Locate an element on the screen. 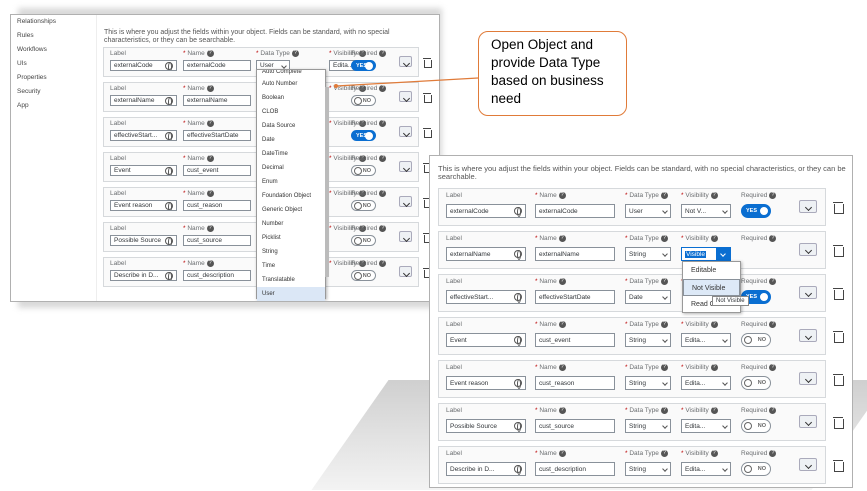  callout-arrow is located at coordinates (406, 82).